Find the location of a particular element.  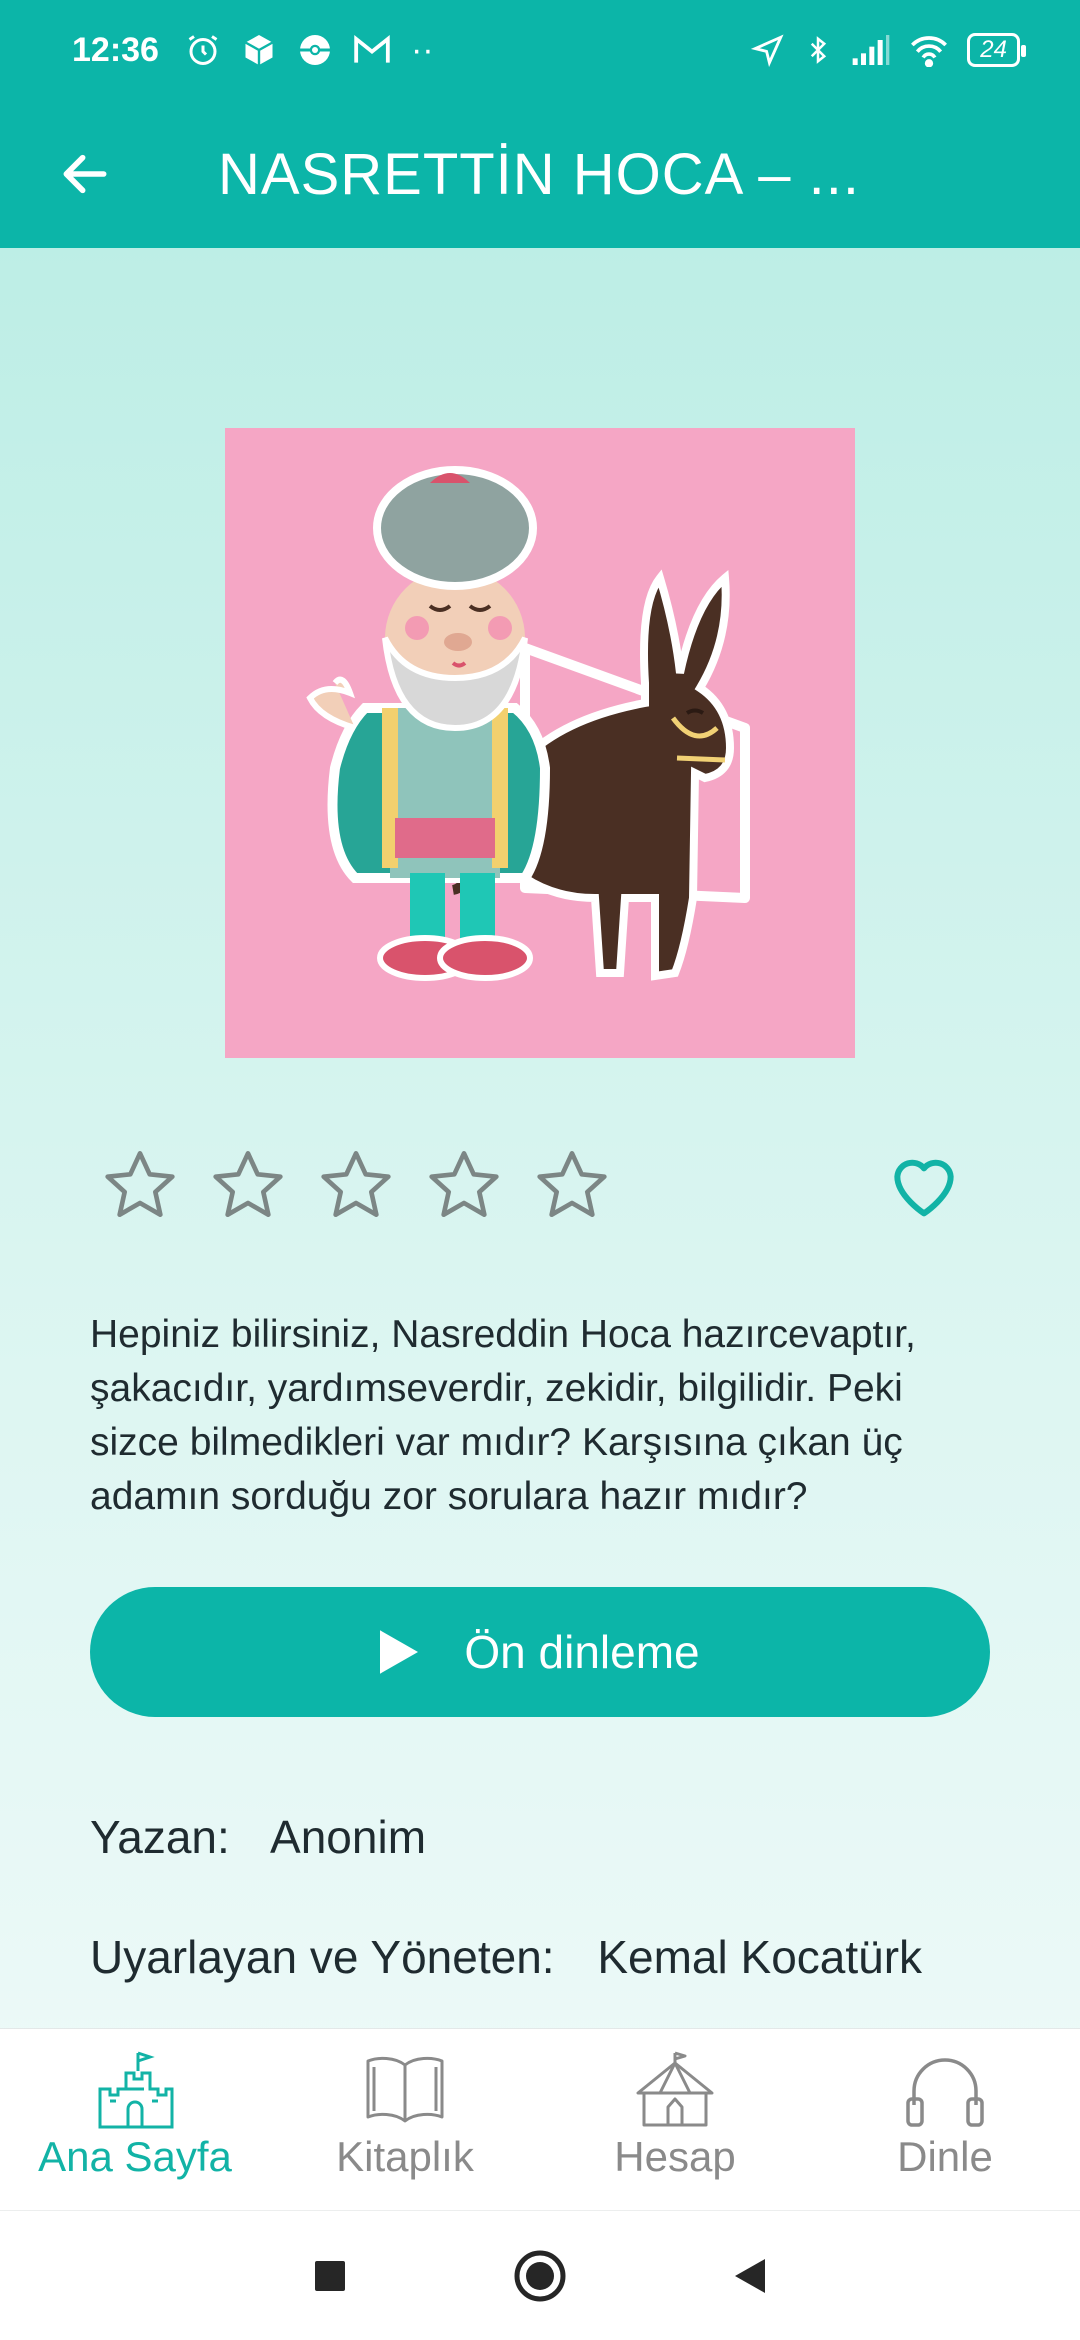

rating-stars is located at coordinates (356, 1185).